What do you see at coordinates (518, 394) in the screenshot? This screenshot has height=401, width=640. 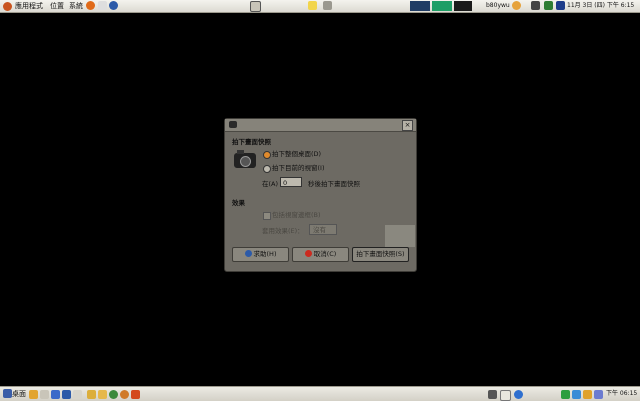 I see `tray-help-icon` at bounding box center [518, 394].